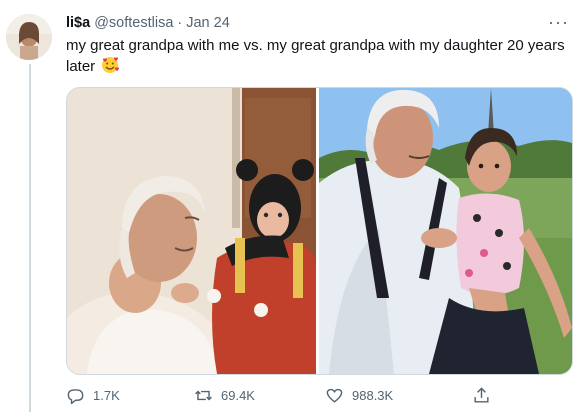 The image size is (587, 412). Describe the element at coordinates (481, 394) in the screenshot. I see `share-icon` at that location.